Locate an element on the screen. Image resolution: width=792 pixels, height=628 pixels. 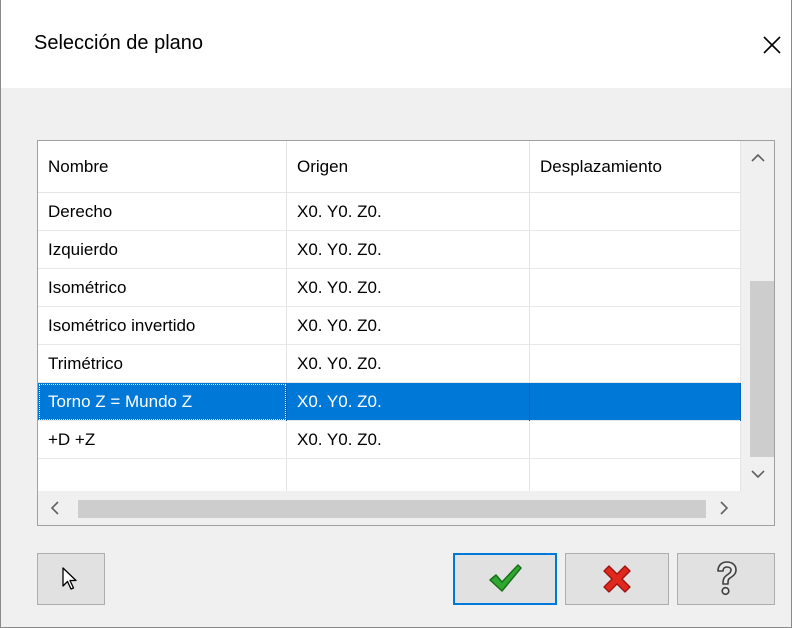
table-row-empty is located at coordinates (389, 475).